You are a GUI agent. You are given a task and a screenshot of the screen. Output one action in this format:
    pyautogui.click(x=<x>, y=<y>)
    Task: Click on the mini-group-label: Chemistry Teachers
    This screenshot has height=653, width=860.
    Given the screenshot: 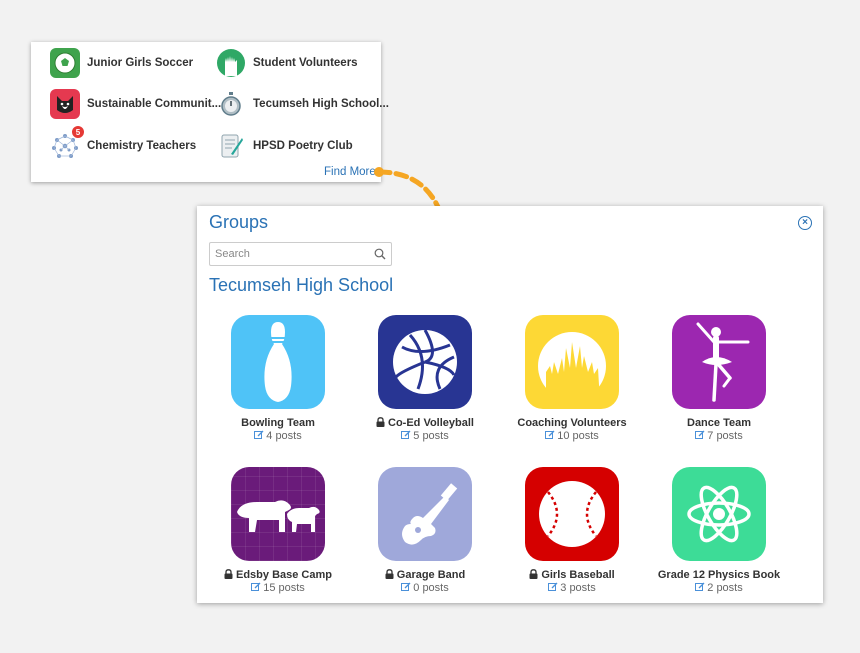 What is the action you would take?
    pyautogui.click(x=142, y=146)
    